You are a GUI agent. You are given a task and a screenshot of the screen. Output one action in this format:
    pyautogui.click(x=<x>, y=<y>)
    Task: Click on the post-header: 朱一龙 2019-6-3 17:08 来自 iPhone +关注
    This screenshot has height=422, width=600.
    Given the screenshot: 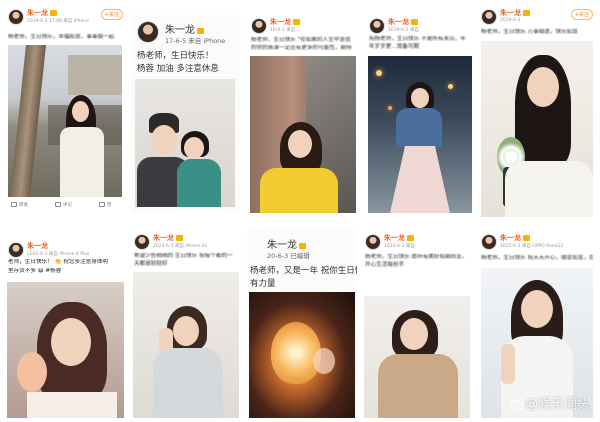 What is the action you would take?
    pyautogui.click(x=65, y=20)
    